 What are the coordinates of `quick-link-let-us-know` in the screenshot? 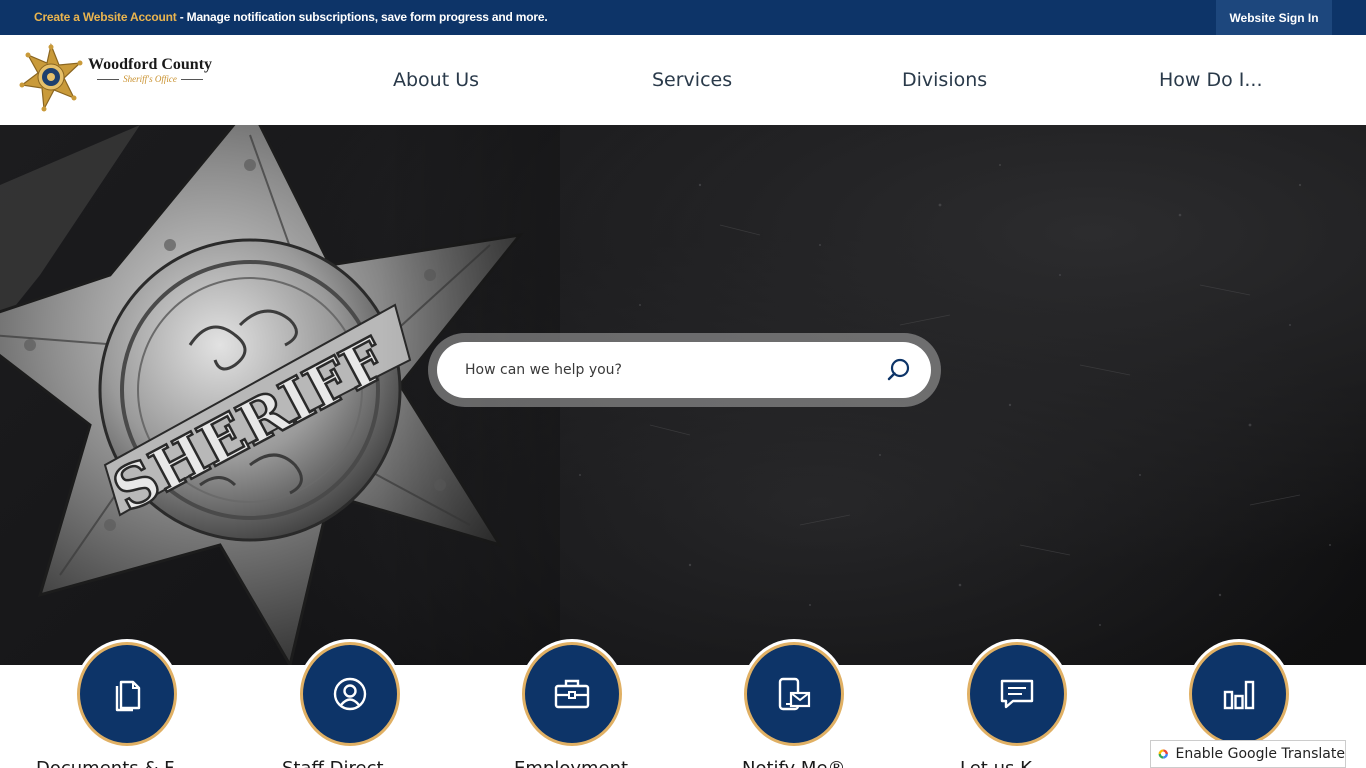 It's located at (1017, 694).